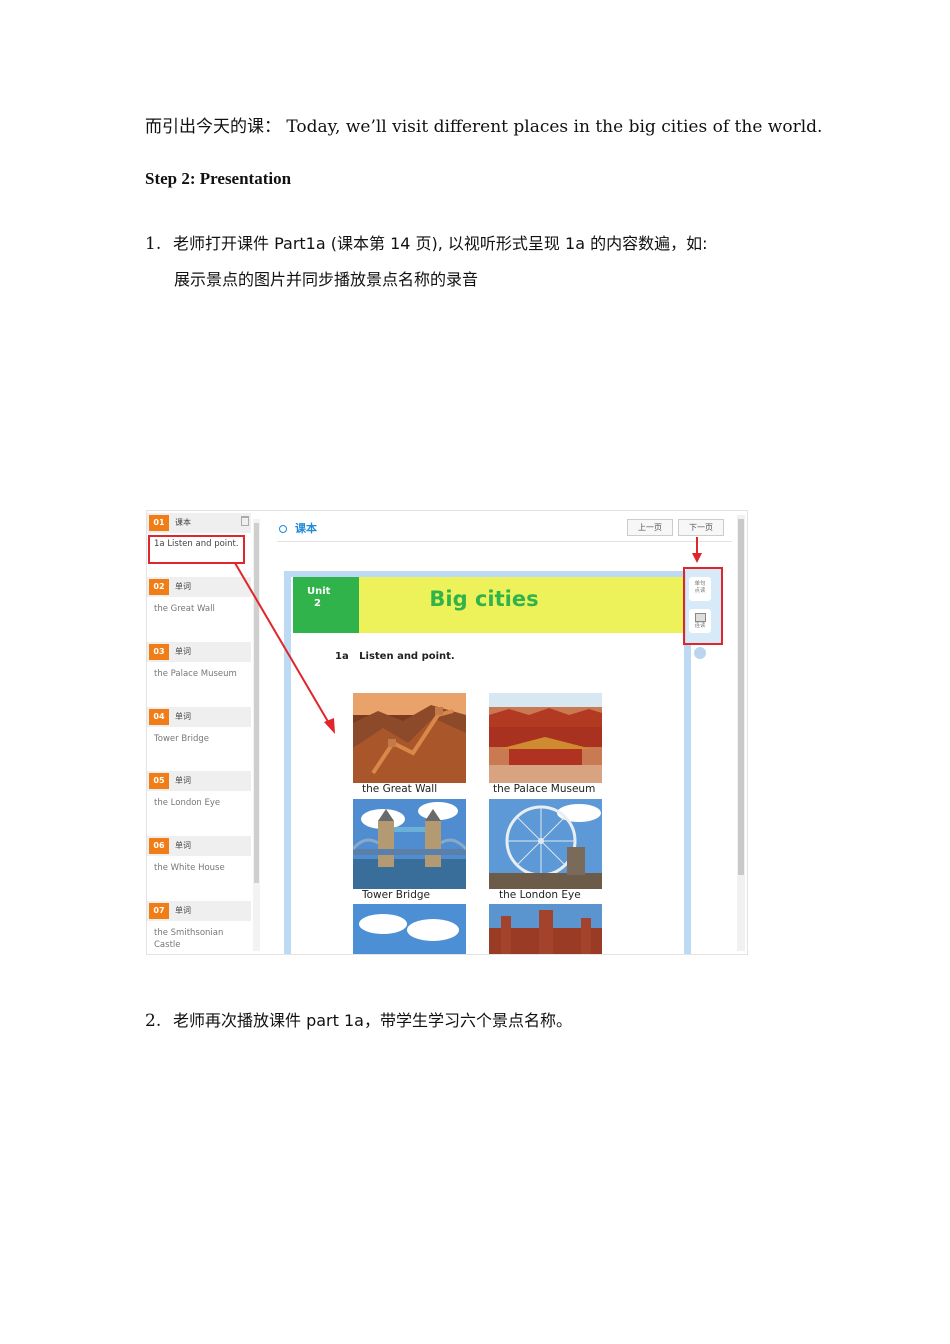 Image resolution: width=950 pixels, height=1344 pixels. I want to click on arrow-to-page, so click(282, 644).